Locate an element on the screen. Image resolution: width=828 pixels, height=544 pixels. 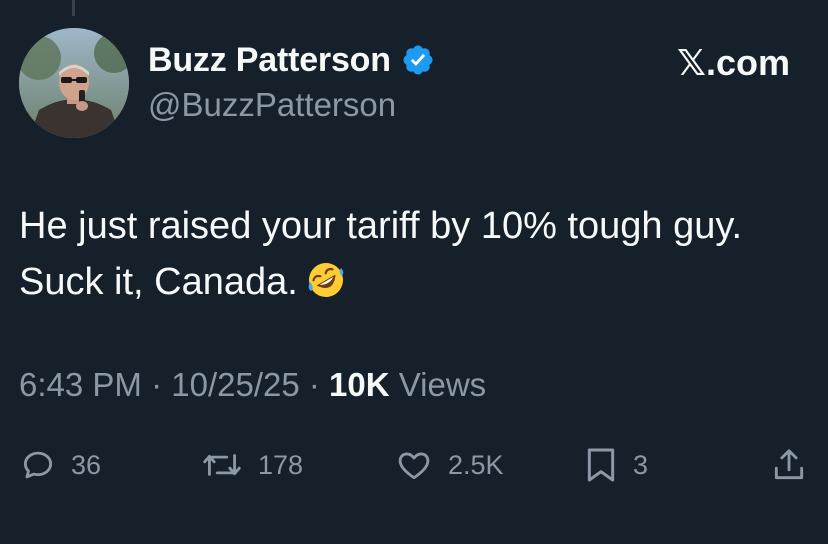
repost-icon is located at coordinates (222, 465).